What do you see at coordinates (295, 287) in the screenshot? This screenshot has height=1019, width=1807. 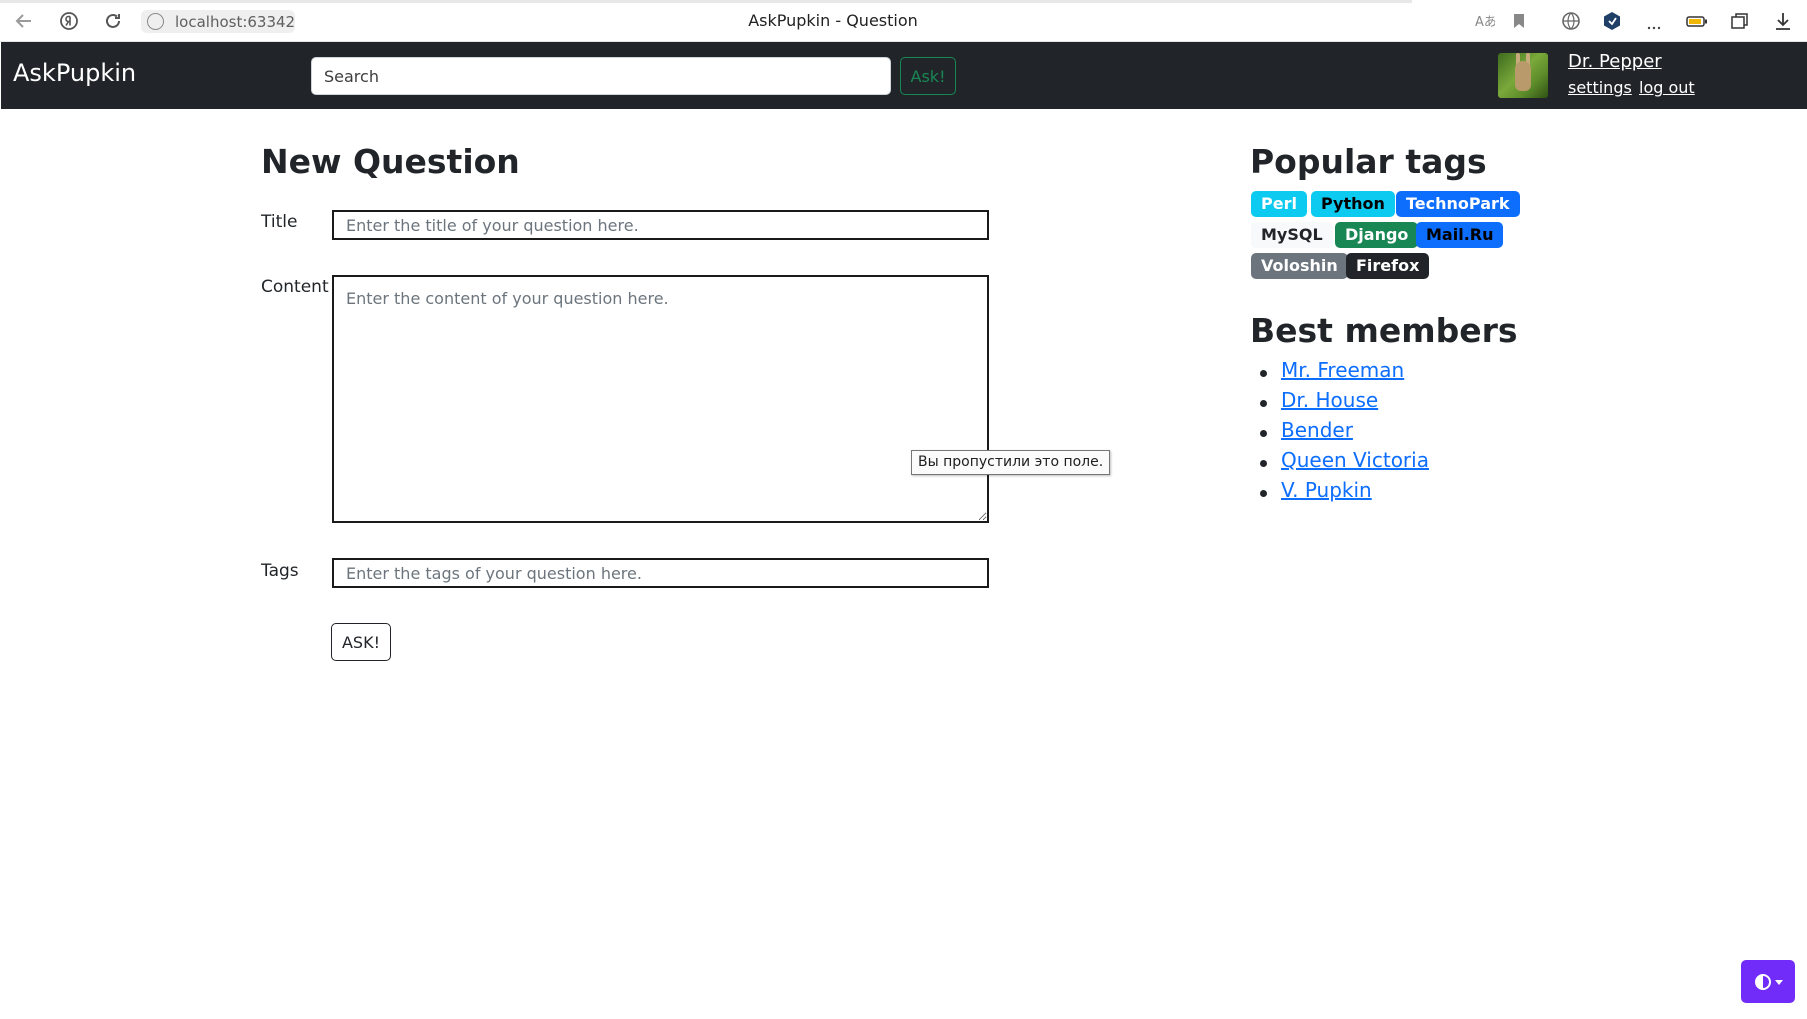 I see `content-label: Content` at bounding box center [295, 287].